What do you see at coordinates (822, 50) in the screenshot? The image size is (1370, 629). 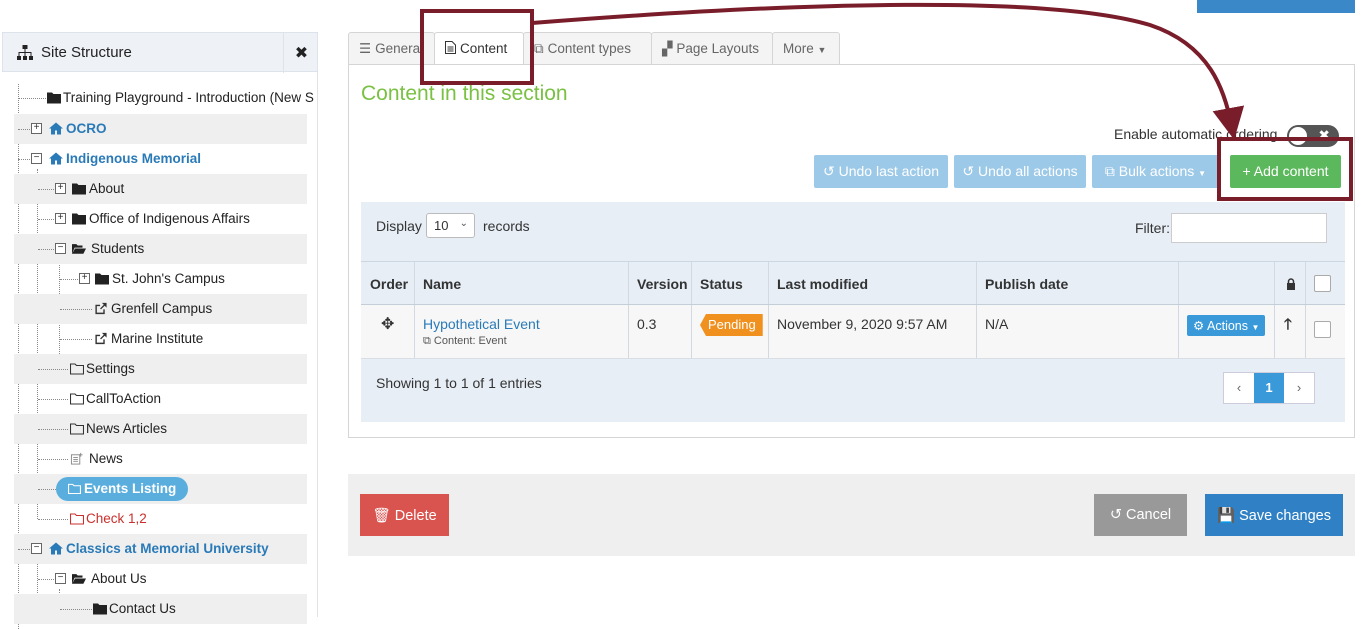 I see `caret-down-icon: ▼` at bounding box center [822, 50].